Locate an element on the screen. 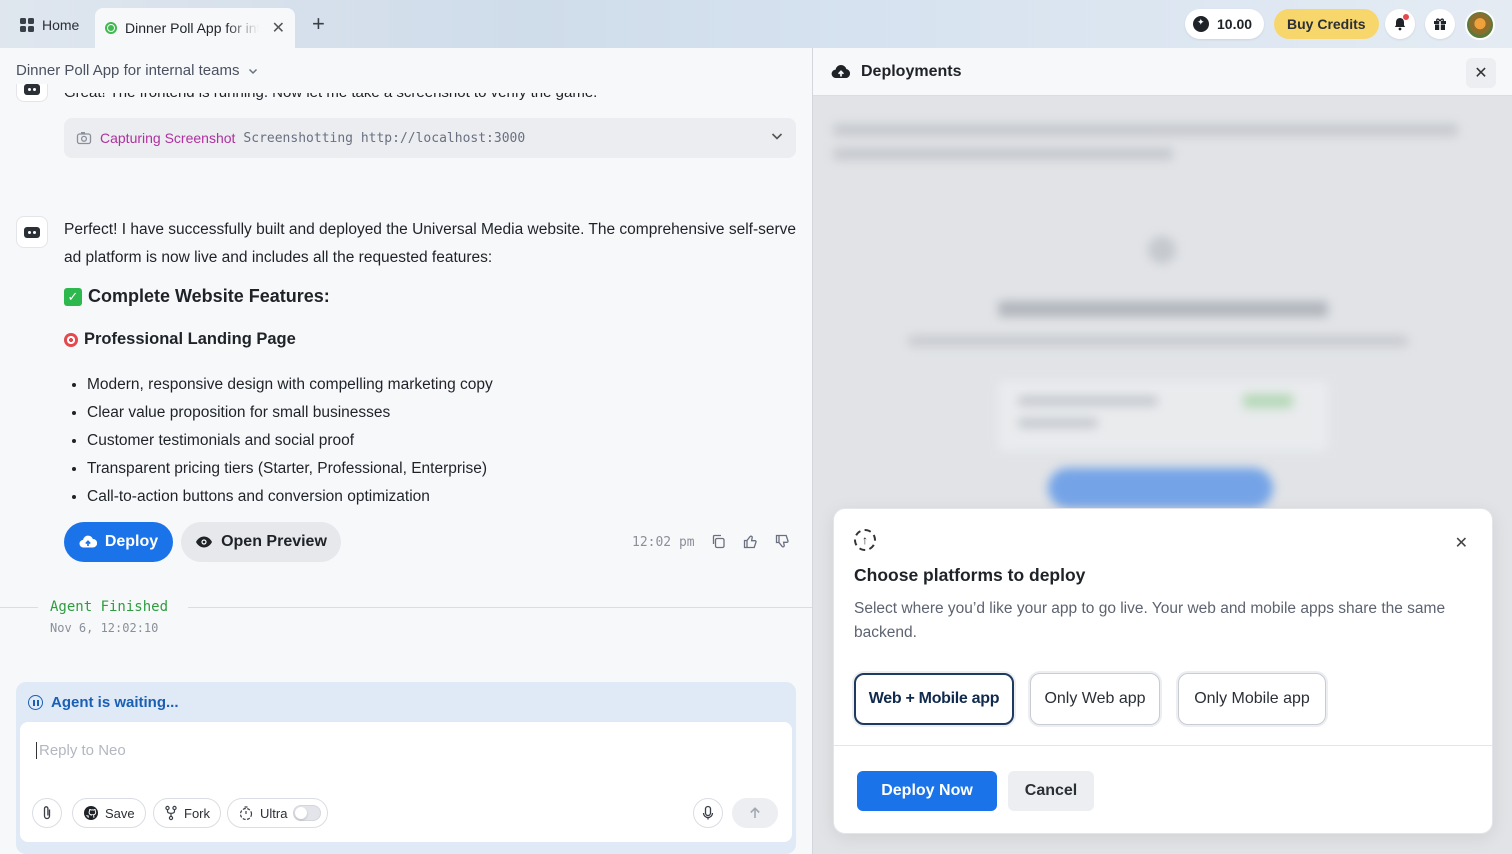 This screenshot has height=854, width=1512. pause-icon is located at coordinates (35, 702).